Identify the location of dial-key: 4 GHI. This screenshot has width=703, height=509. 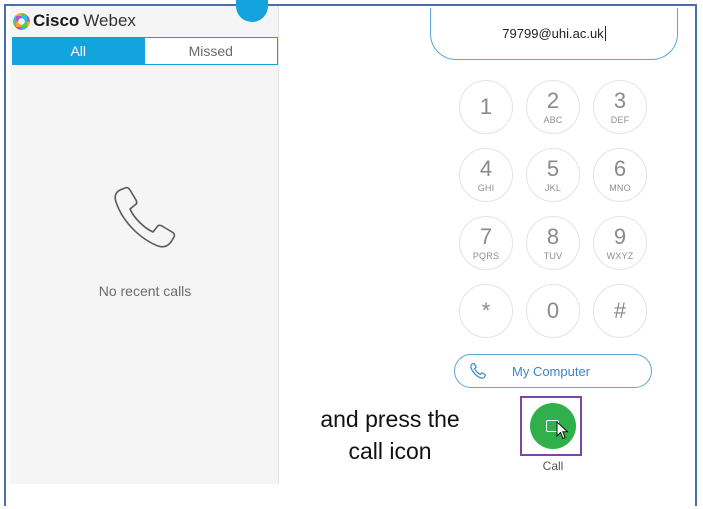
(486, 175).